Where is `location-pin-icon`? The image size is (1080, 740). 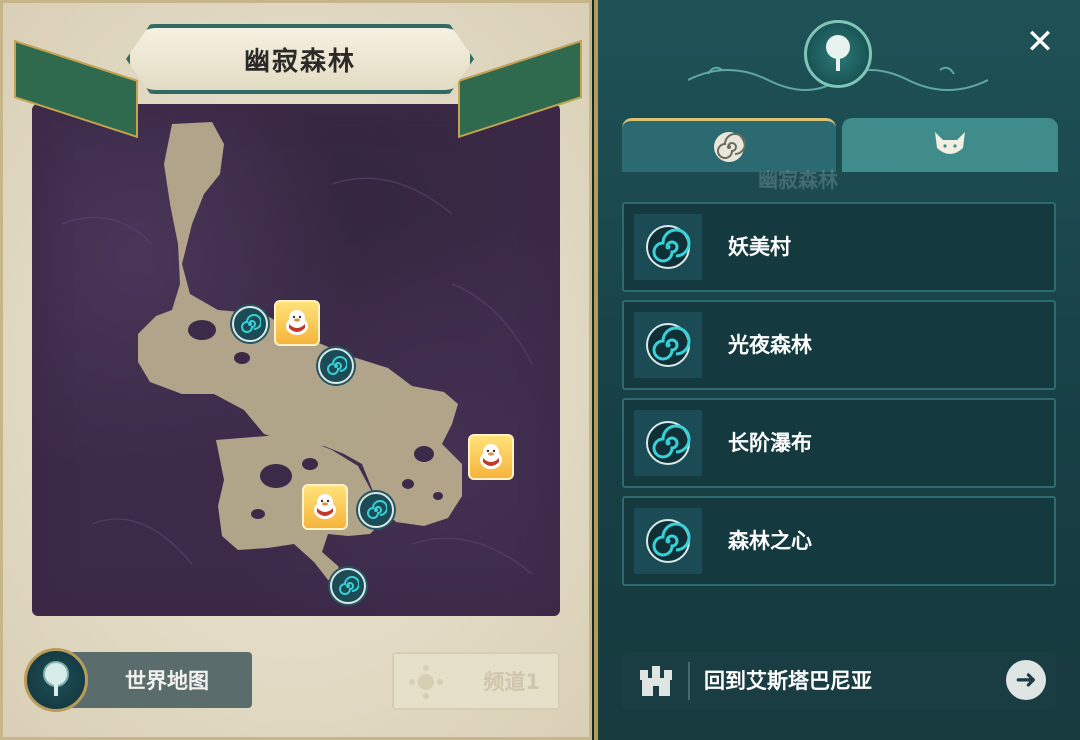
location-pin-icon is located at coordinates (838, 54).